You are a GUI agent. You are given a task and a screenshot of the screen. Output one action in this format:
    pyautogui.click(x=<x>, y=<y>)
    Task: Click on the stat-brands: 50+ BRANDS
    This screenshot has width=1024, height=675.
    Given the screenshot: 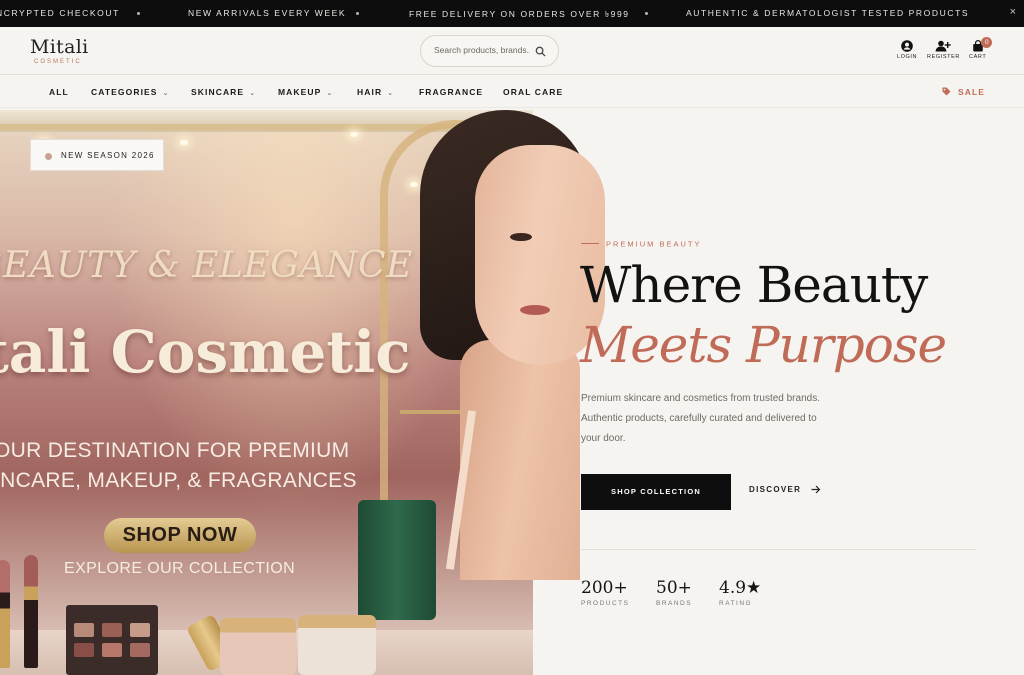 What is the action you would take?
    pyautogui.click(x=674, y=592)
    